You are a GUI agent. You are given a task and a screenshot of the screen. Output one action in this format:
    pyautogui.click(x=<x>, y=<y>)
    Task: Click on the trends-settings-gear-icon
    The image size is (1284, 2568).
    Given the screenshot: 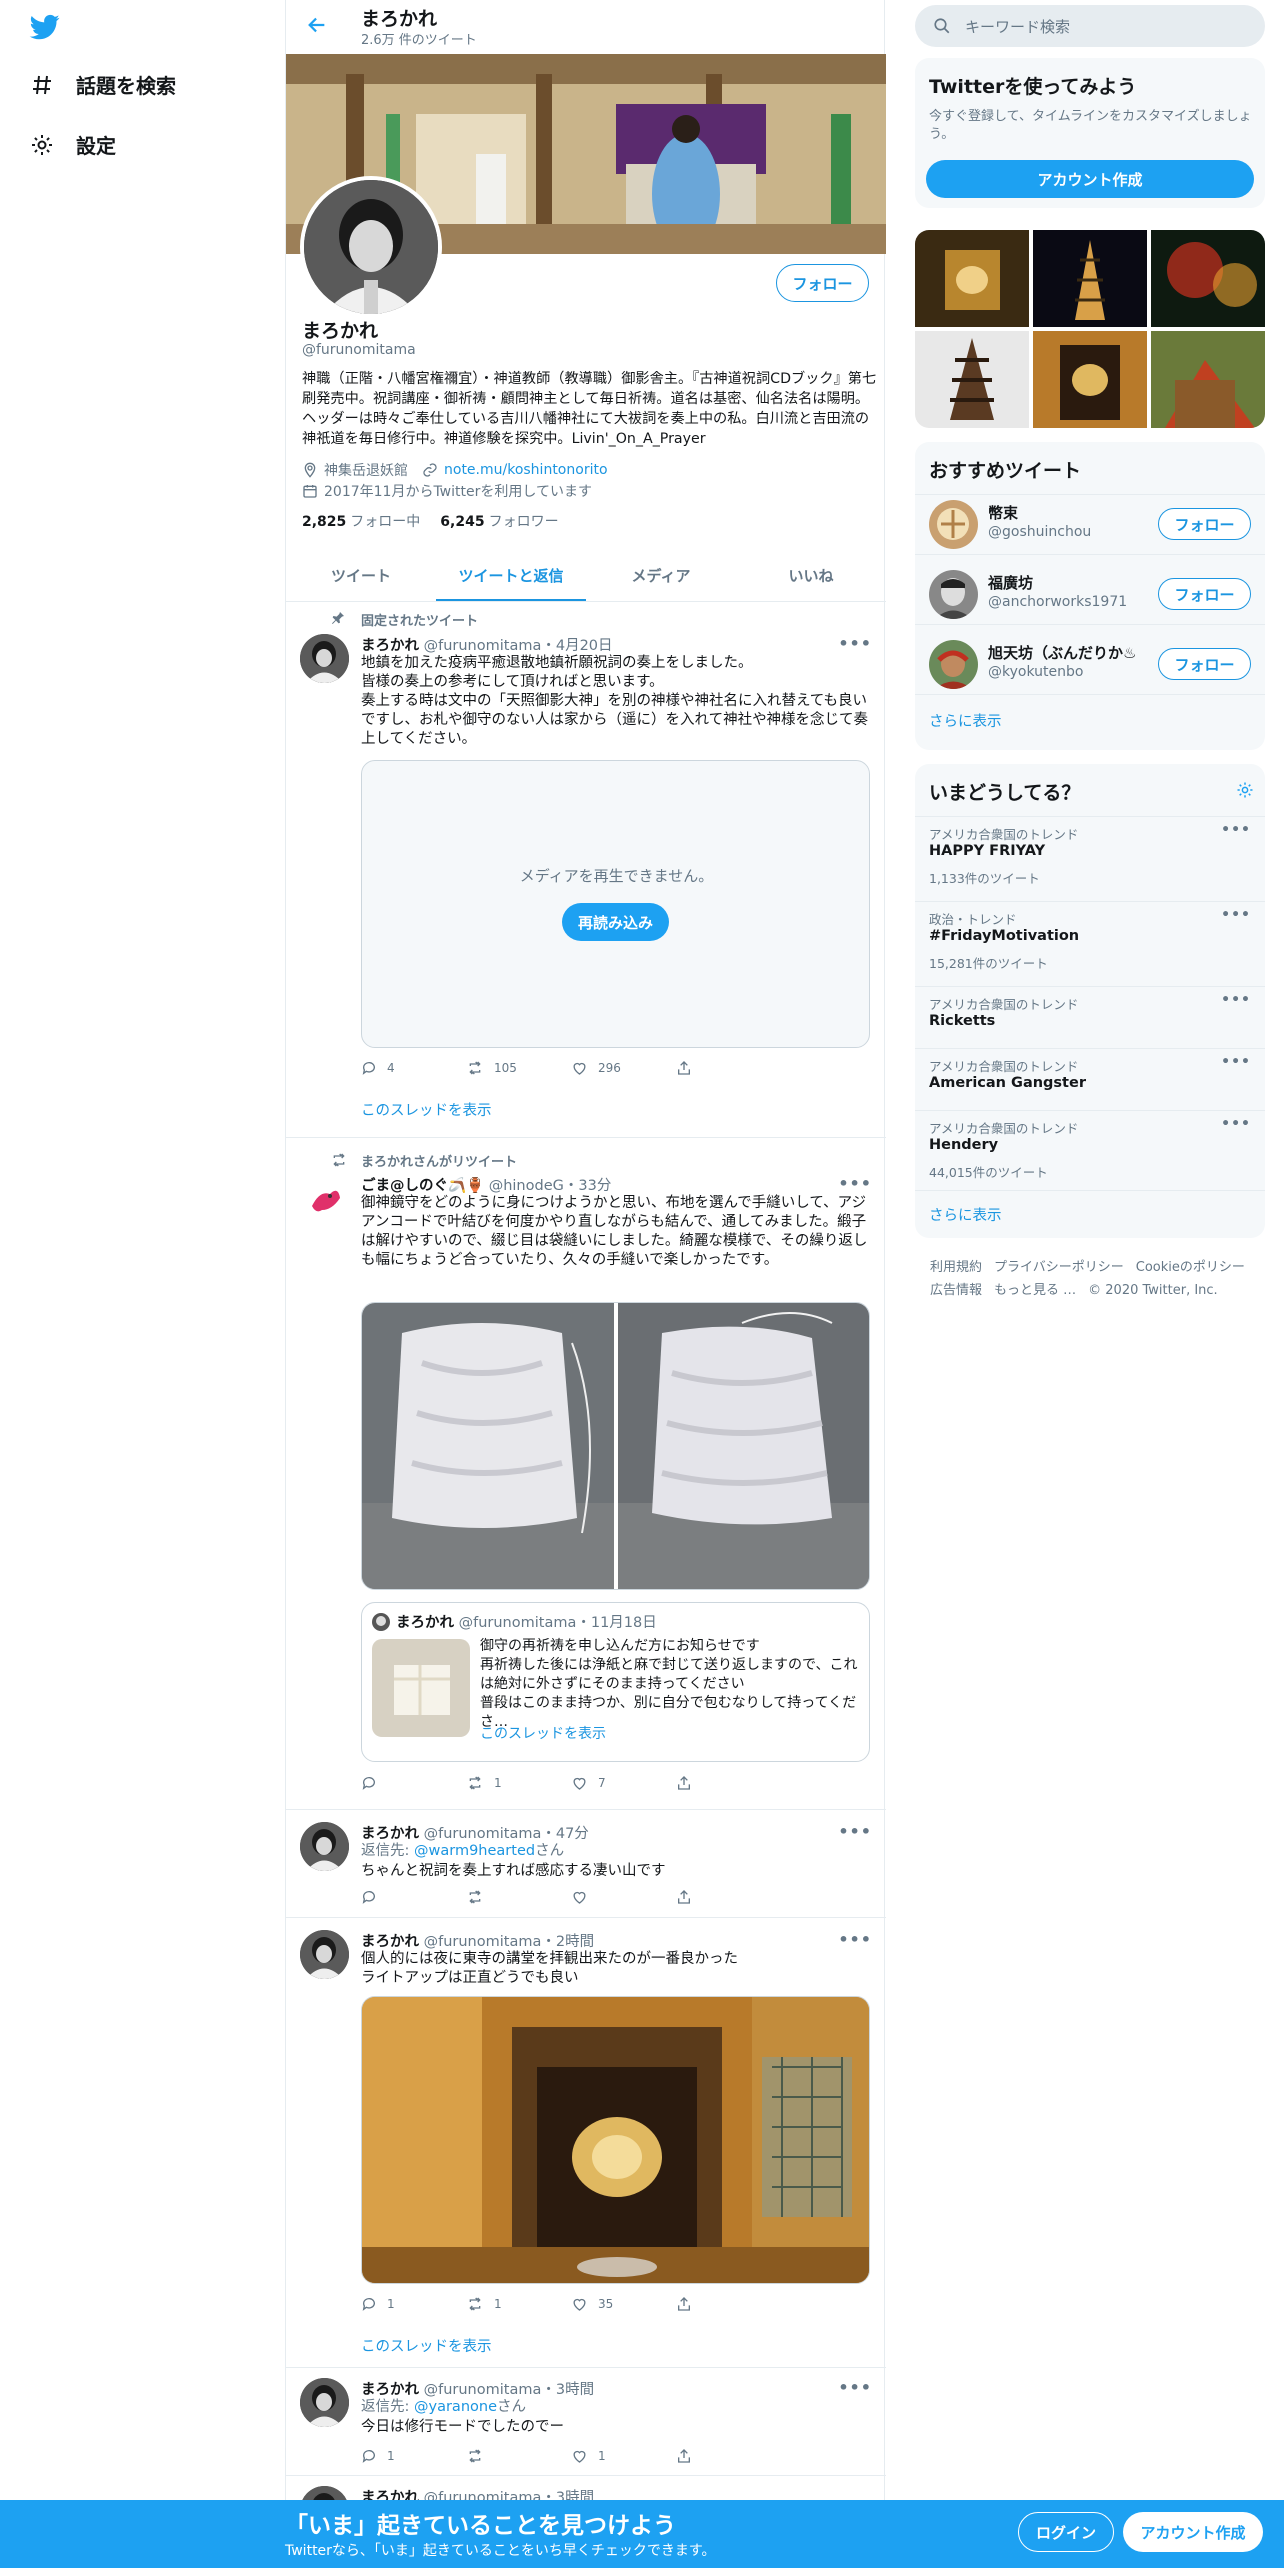 What is the action you would take?
    pyautogui.click(x=1245, y=790)
    